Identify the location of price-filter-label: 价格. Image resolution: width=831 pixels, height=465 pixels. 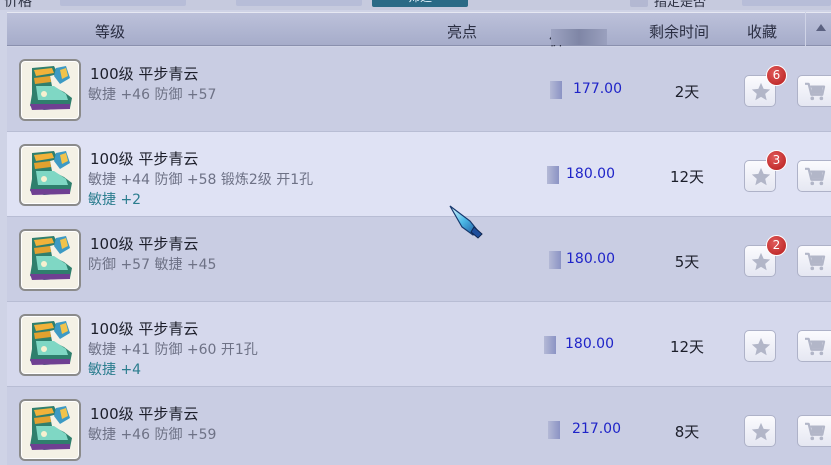
(18, 5).